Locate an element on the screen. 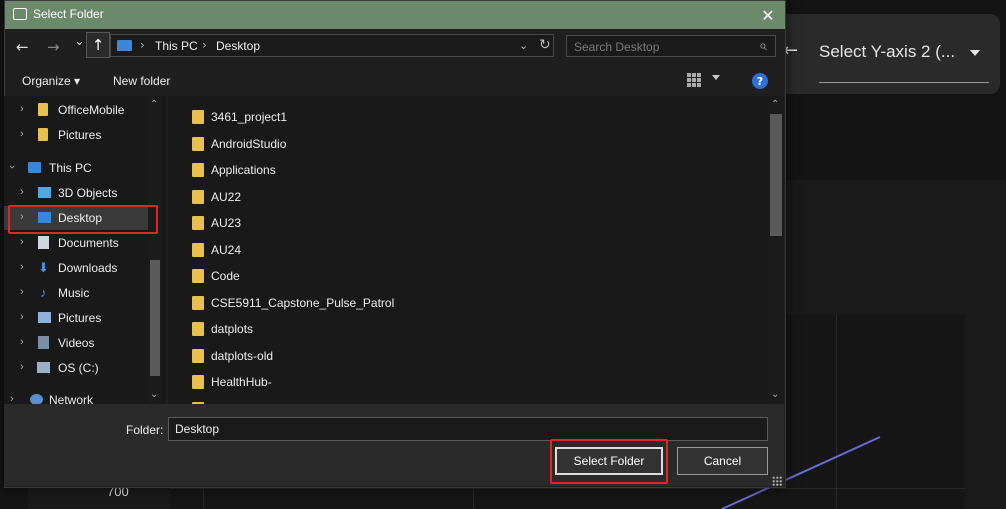  music-icon: ♪ is located at coordinates (43, 292).